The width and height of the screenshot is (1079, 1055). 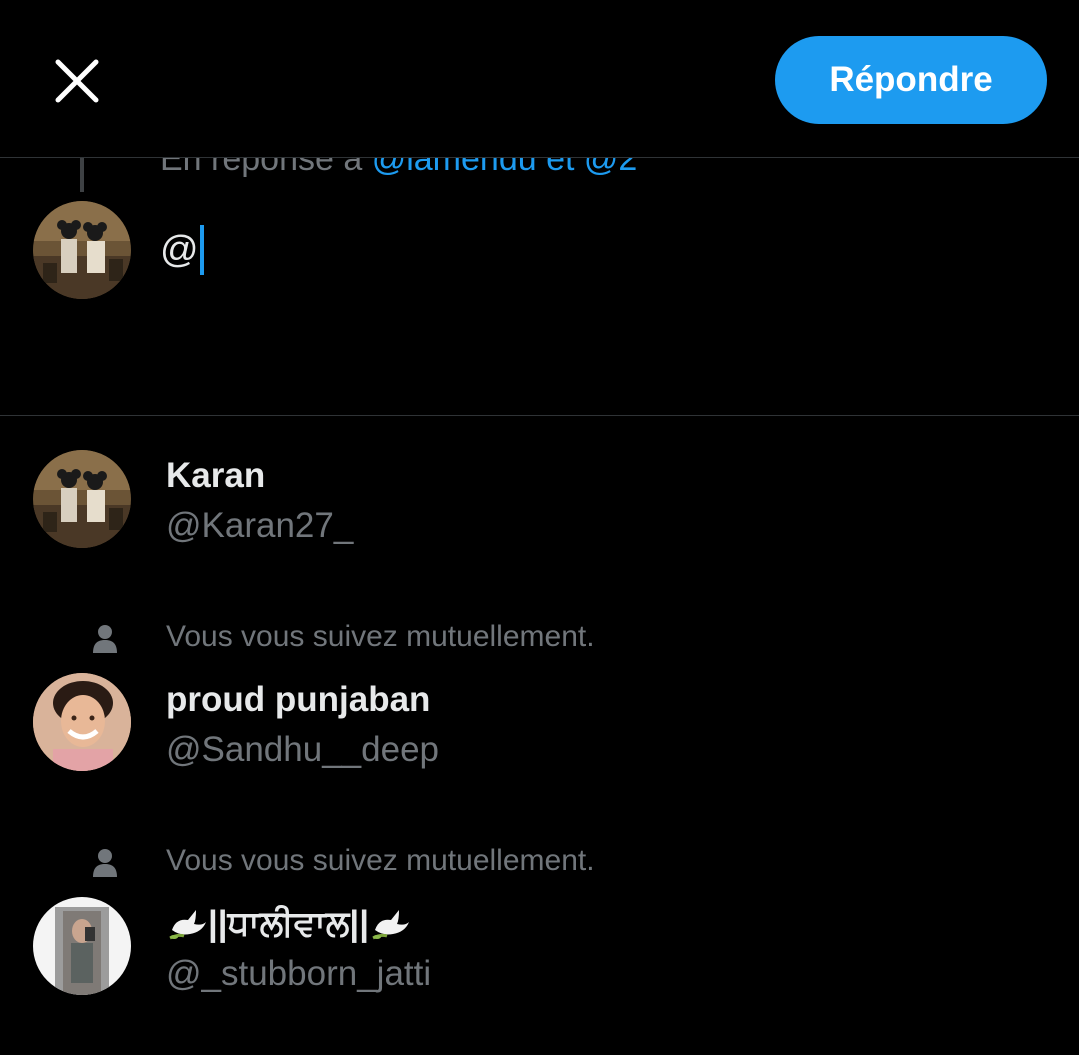 I want to click on compose-input: @, so click(x=182, y=250).